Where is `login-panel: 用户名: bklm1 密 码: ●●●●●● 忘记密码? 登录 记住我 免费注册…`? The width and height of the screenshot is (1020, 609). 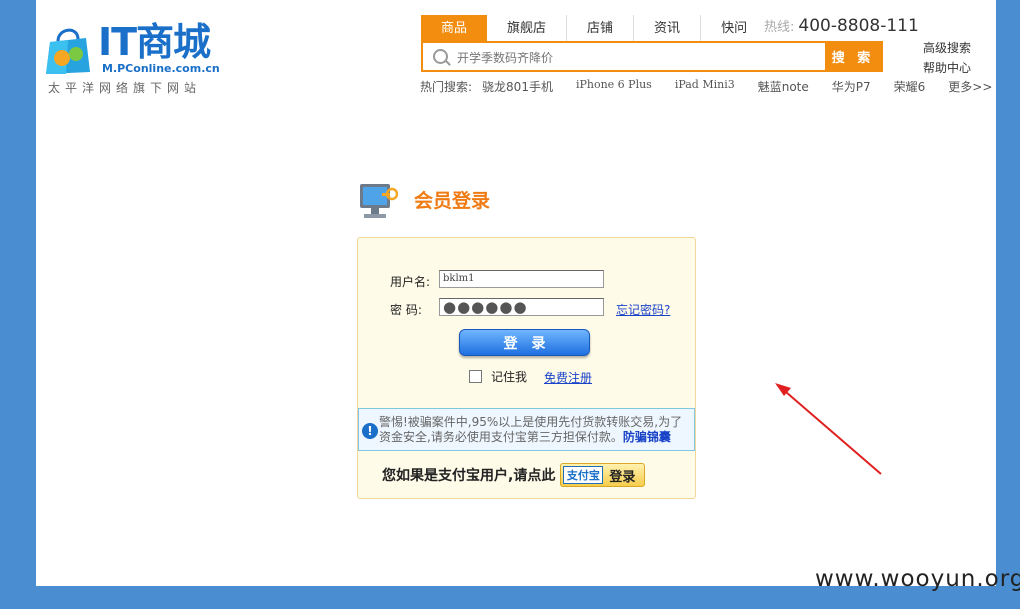
login-panel: 用户名: bklm1 密 码: ●●●●●● 忘记密码? 登录 记住我 免费注册… is located at coordinates (526, 368).